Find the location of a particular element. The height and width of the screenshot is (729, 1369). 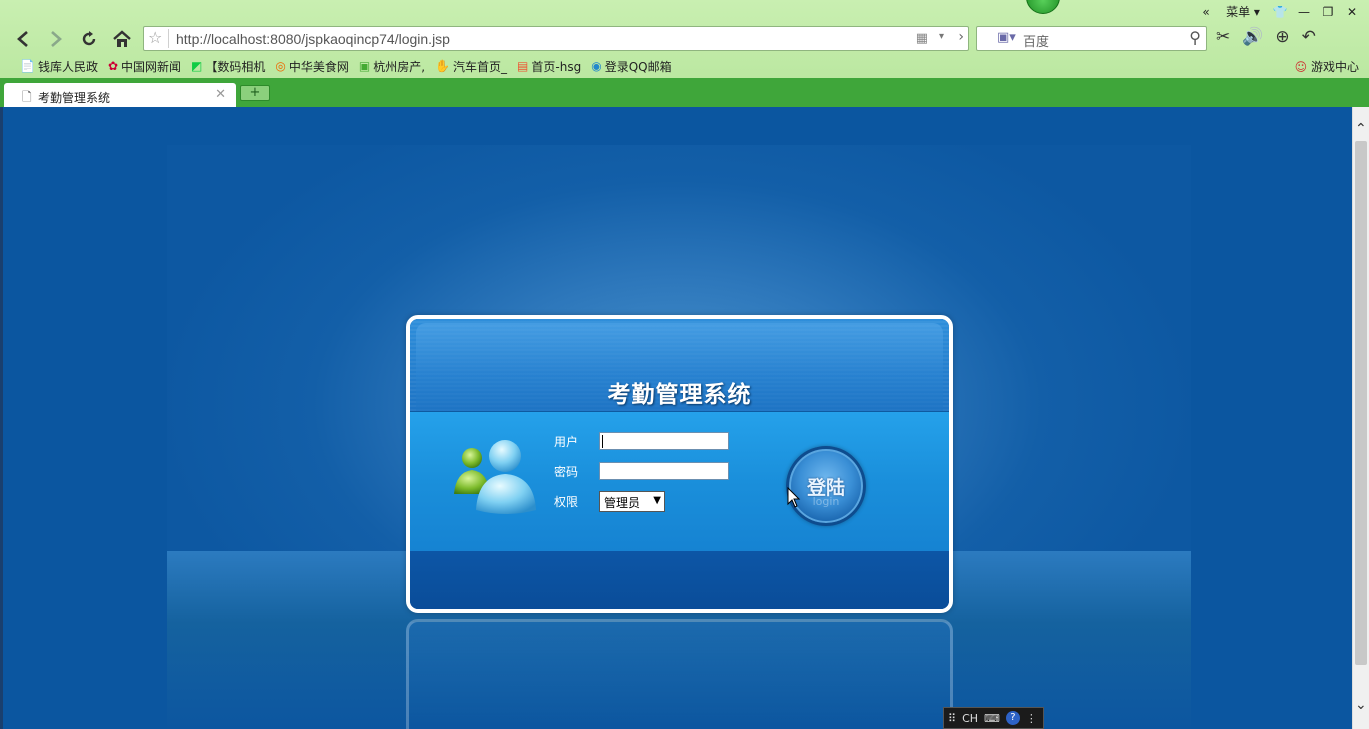

bookmark-label: 杭州房产, is located at coordinates (399, 66).